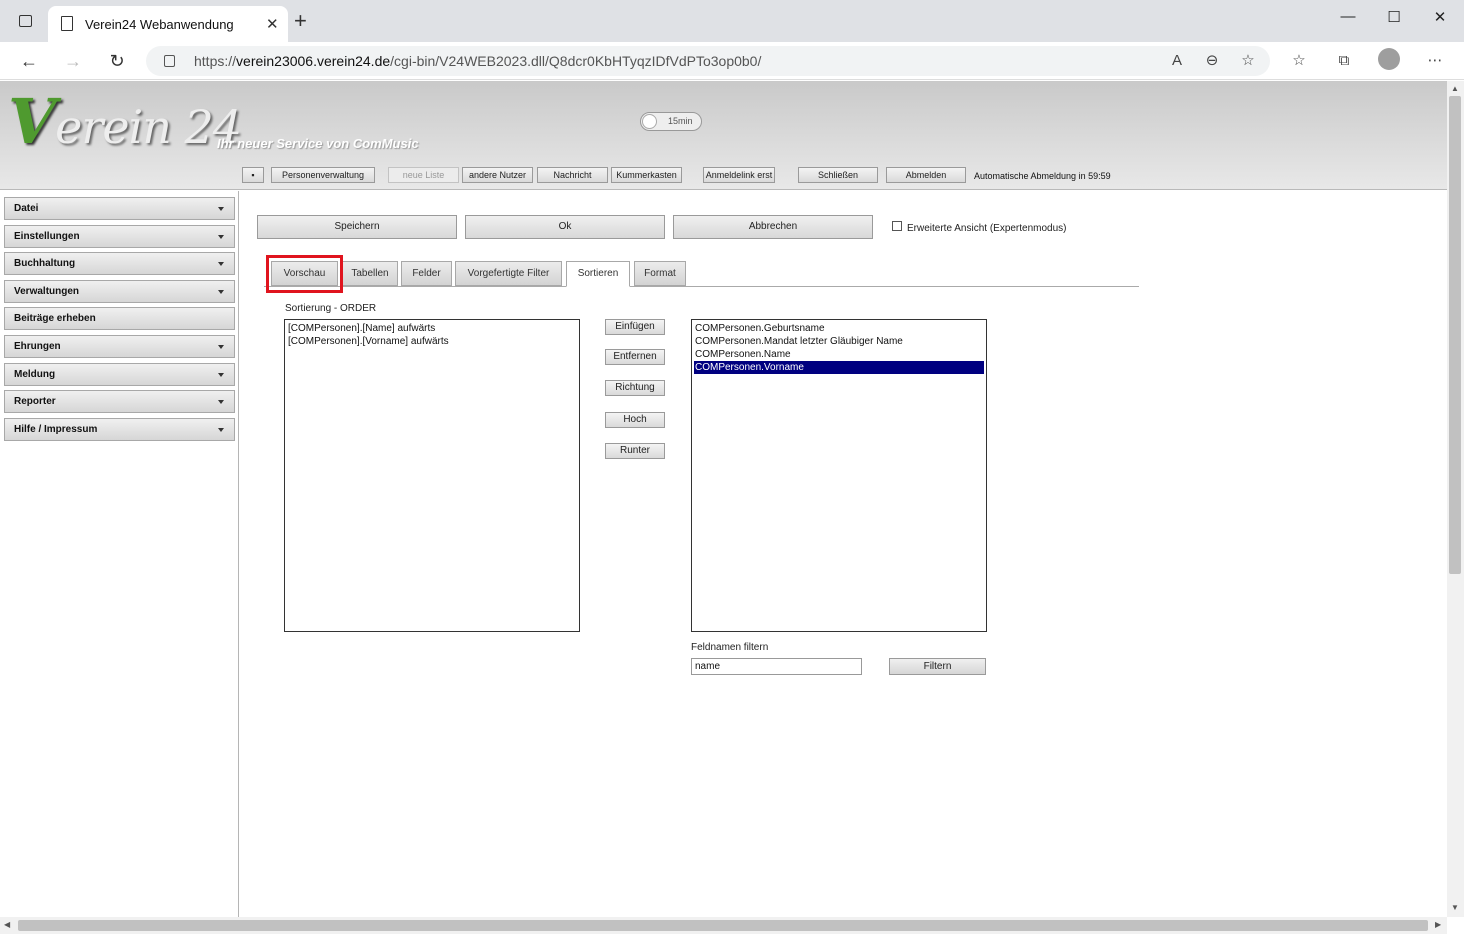 The height and width of the screenshot is (934, 1464). What do you see at coordinates (323, 175) in the screenshot?
I see `personenverwaltung-button: Personenverwaltung` at bounding box center [323, 175].